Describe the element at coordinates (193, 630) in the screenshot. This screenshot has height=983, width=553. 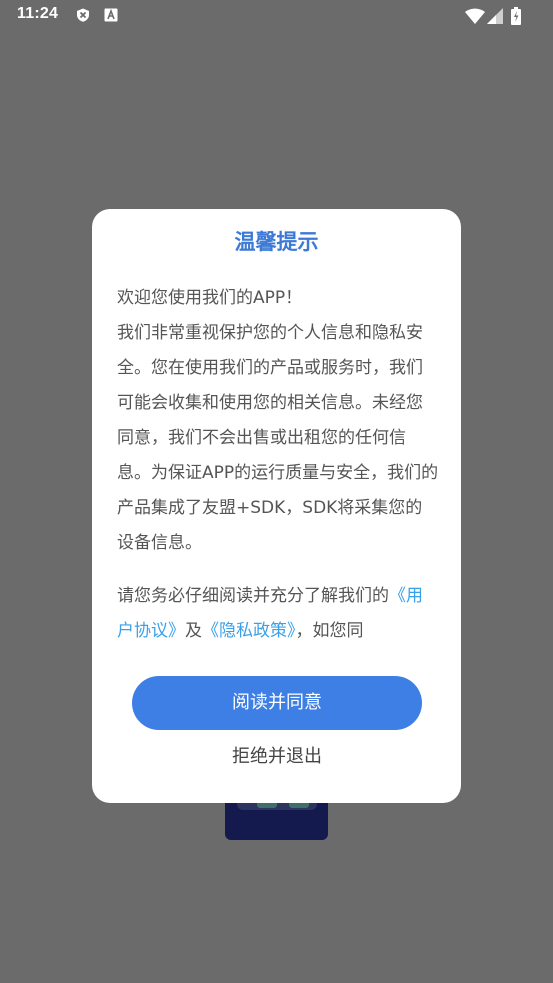
I see `conjunction-text: 及` at that location.